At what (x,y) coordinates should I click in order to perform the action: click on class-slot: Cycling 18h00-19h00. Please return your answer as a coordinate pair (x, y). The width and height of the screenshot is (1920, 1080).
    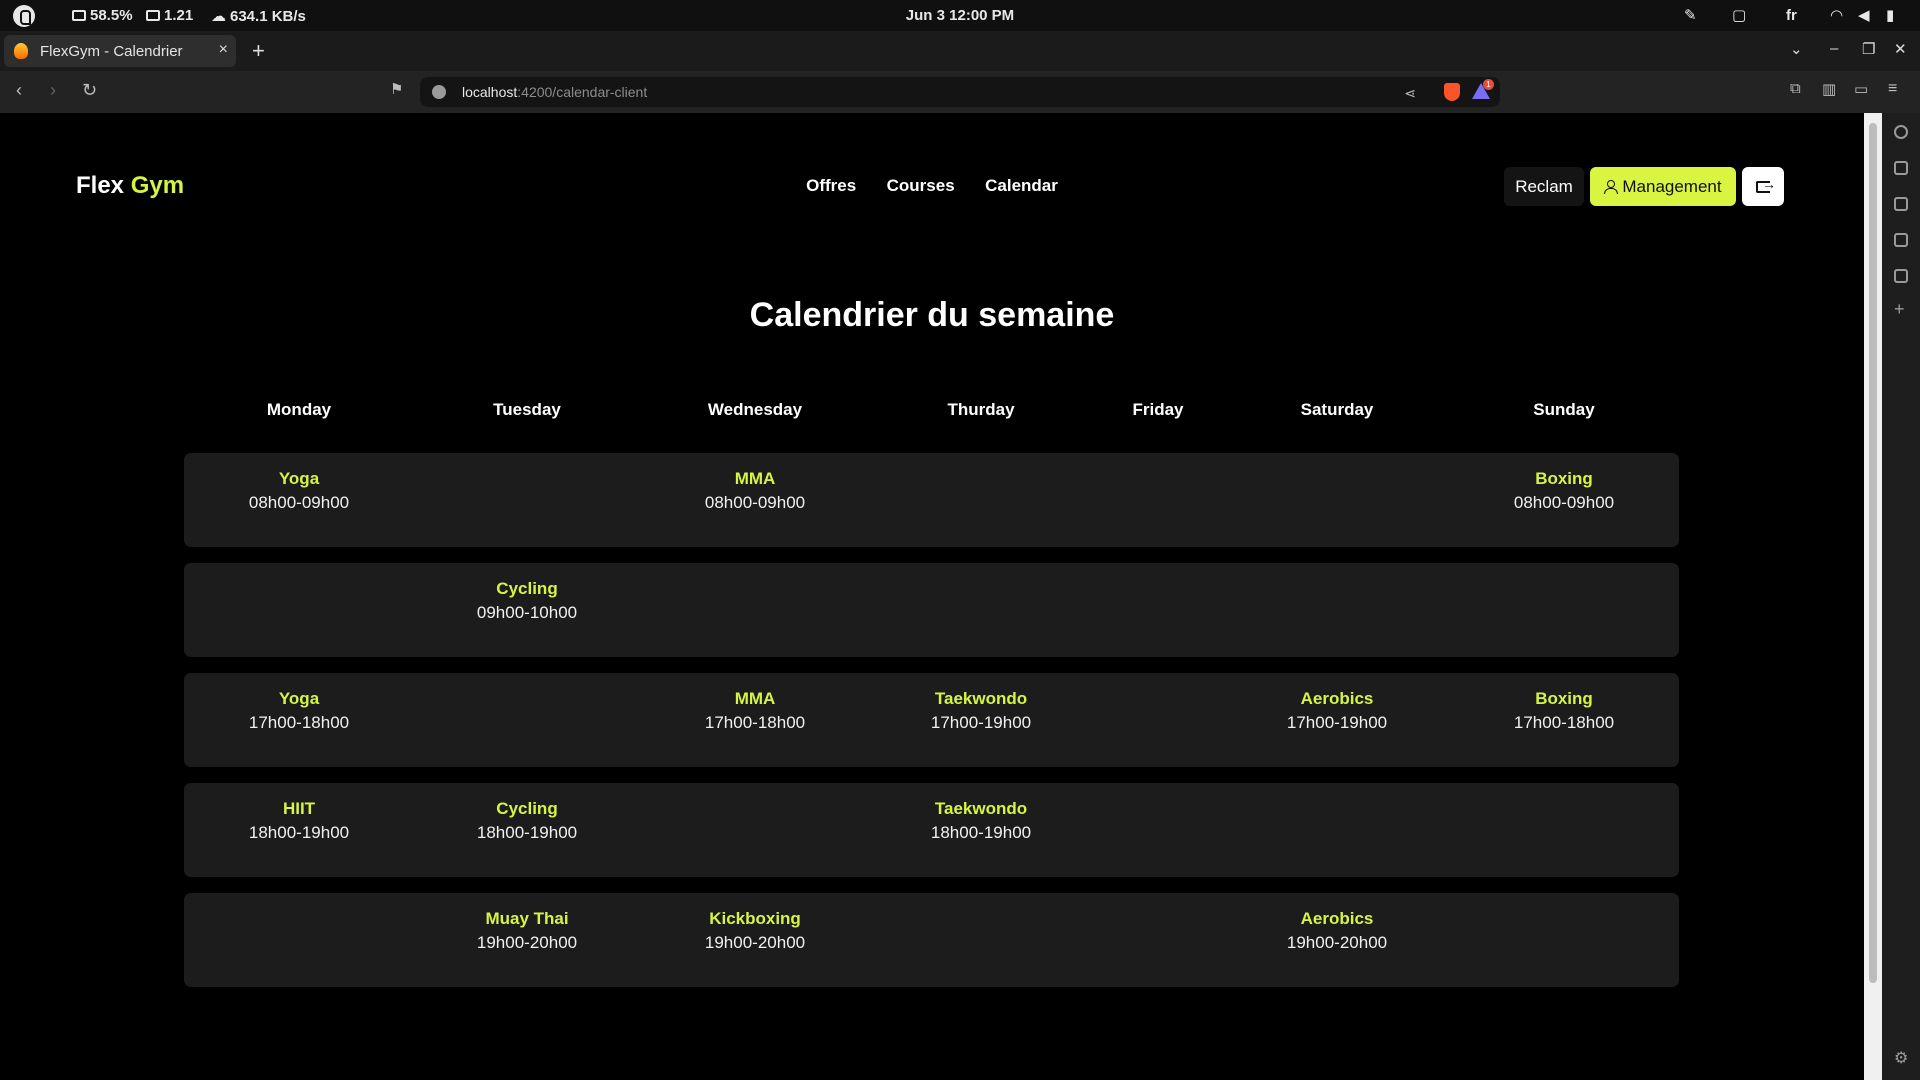
    Looking at the image, I should click on (527, 821).